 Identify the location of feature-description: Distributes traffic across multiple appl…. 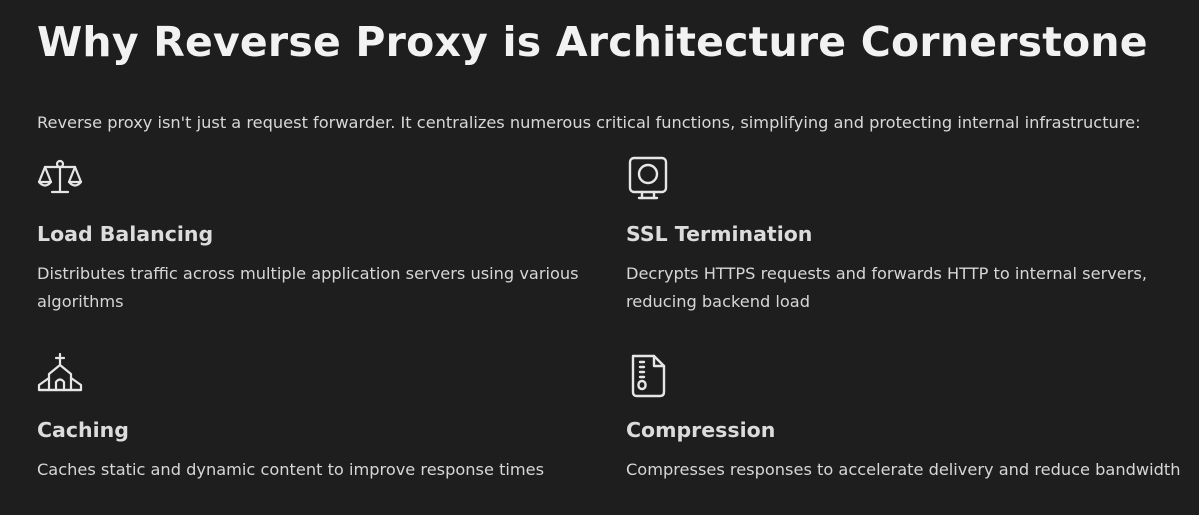
(308, 287).